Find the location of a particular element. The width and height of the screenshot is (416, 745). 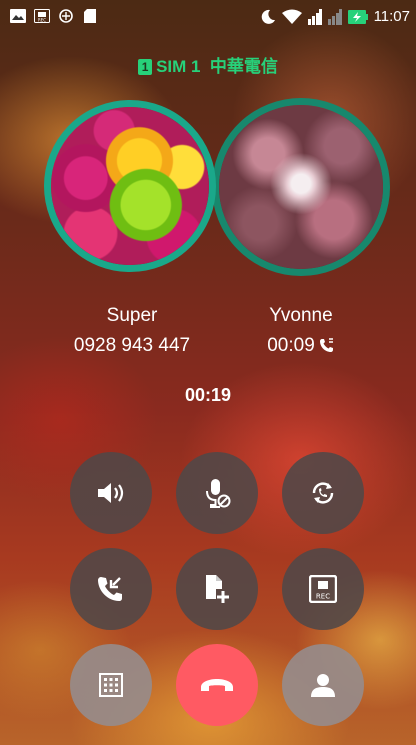

end-call-button is located at coordinates (217, 685).